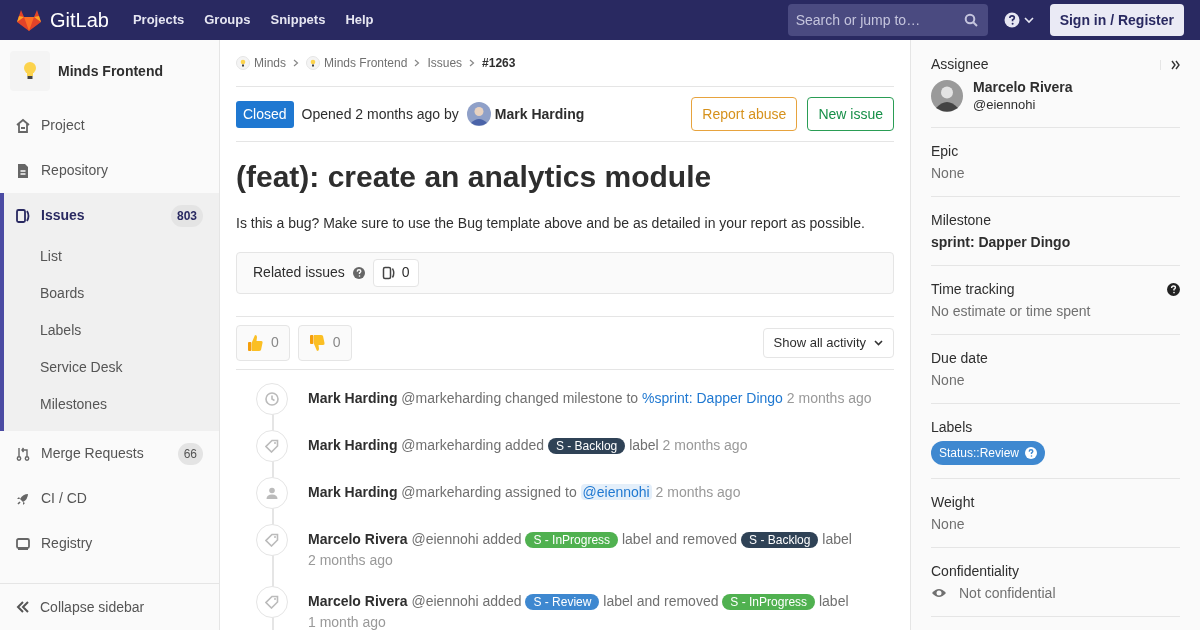 Image resolution: width=1200 pixels, height=630 pixels. I want to click on label-badge: S - Review, so click(562, 601).